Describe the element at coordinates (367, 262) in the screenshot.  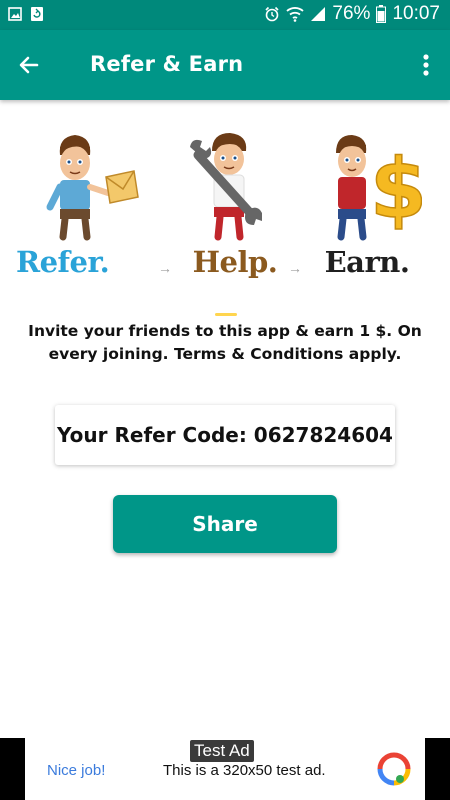
I see `earn-label: Earn.` at that location.